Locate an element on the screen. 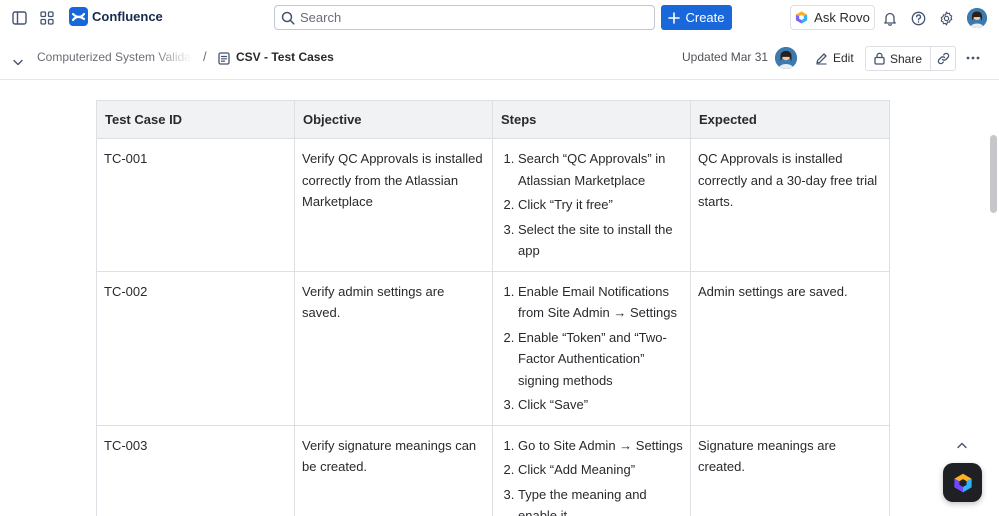 The width and height of the screenshot is (999, 516). copy-link-button is located at coordinates (943, 58).